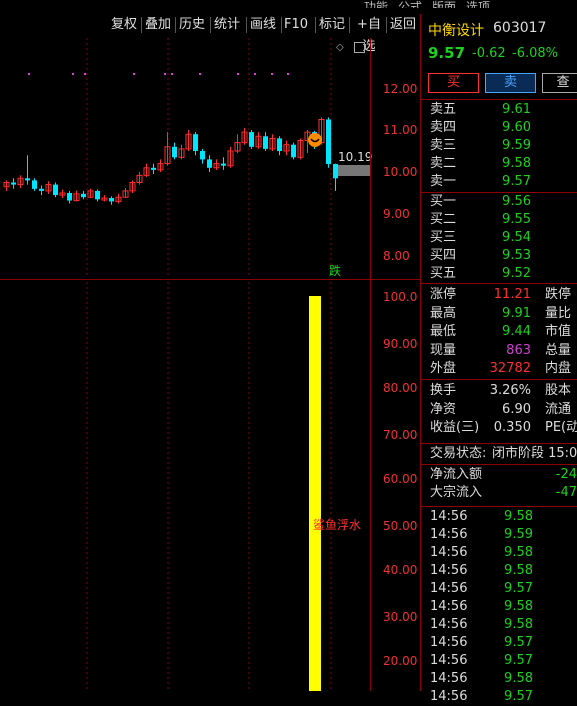 This screenshot has height=706, width=577. What do you see at coordinates (359, 47) in the screenshot?
I see `panel-toggle-icon` at bounding box center [359, 47].